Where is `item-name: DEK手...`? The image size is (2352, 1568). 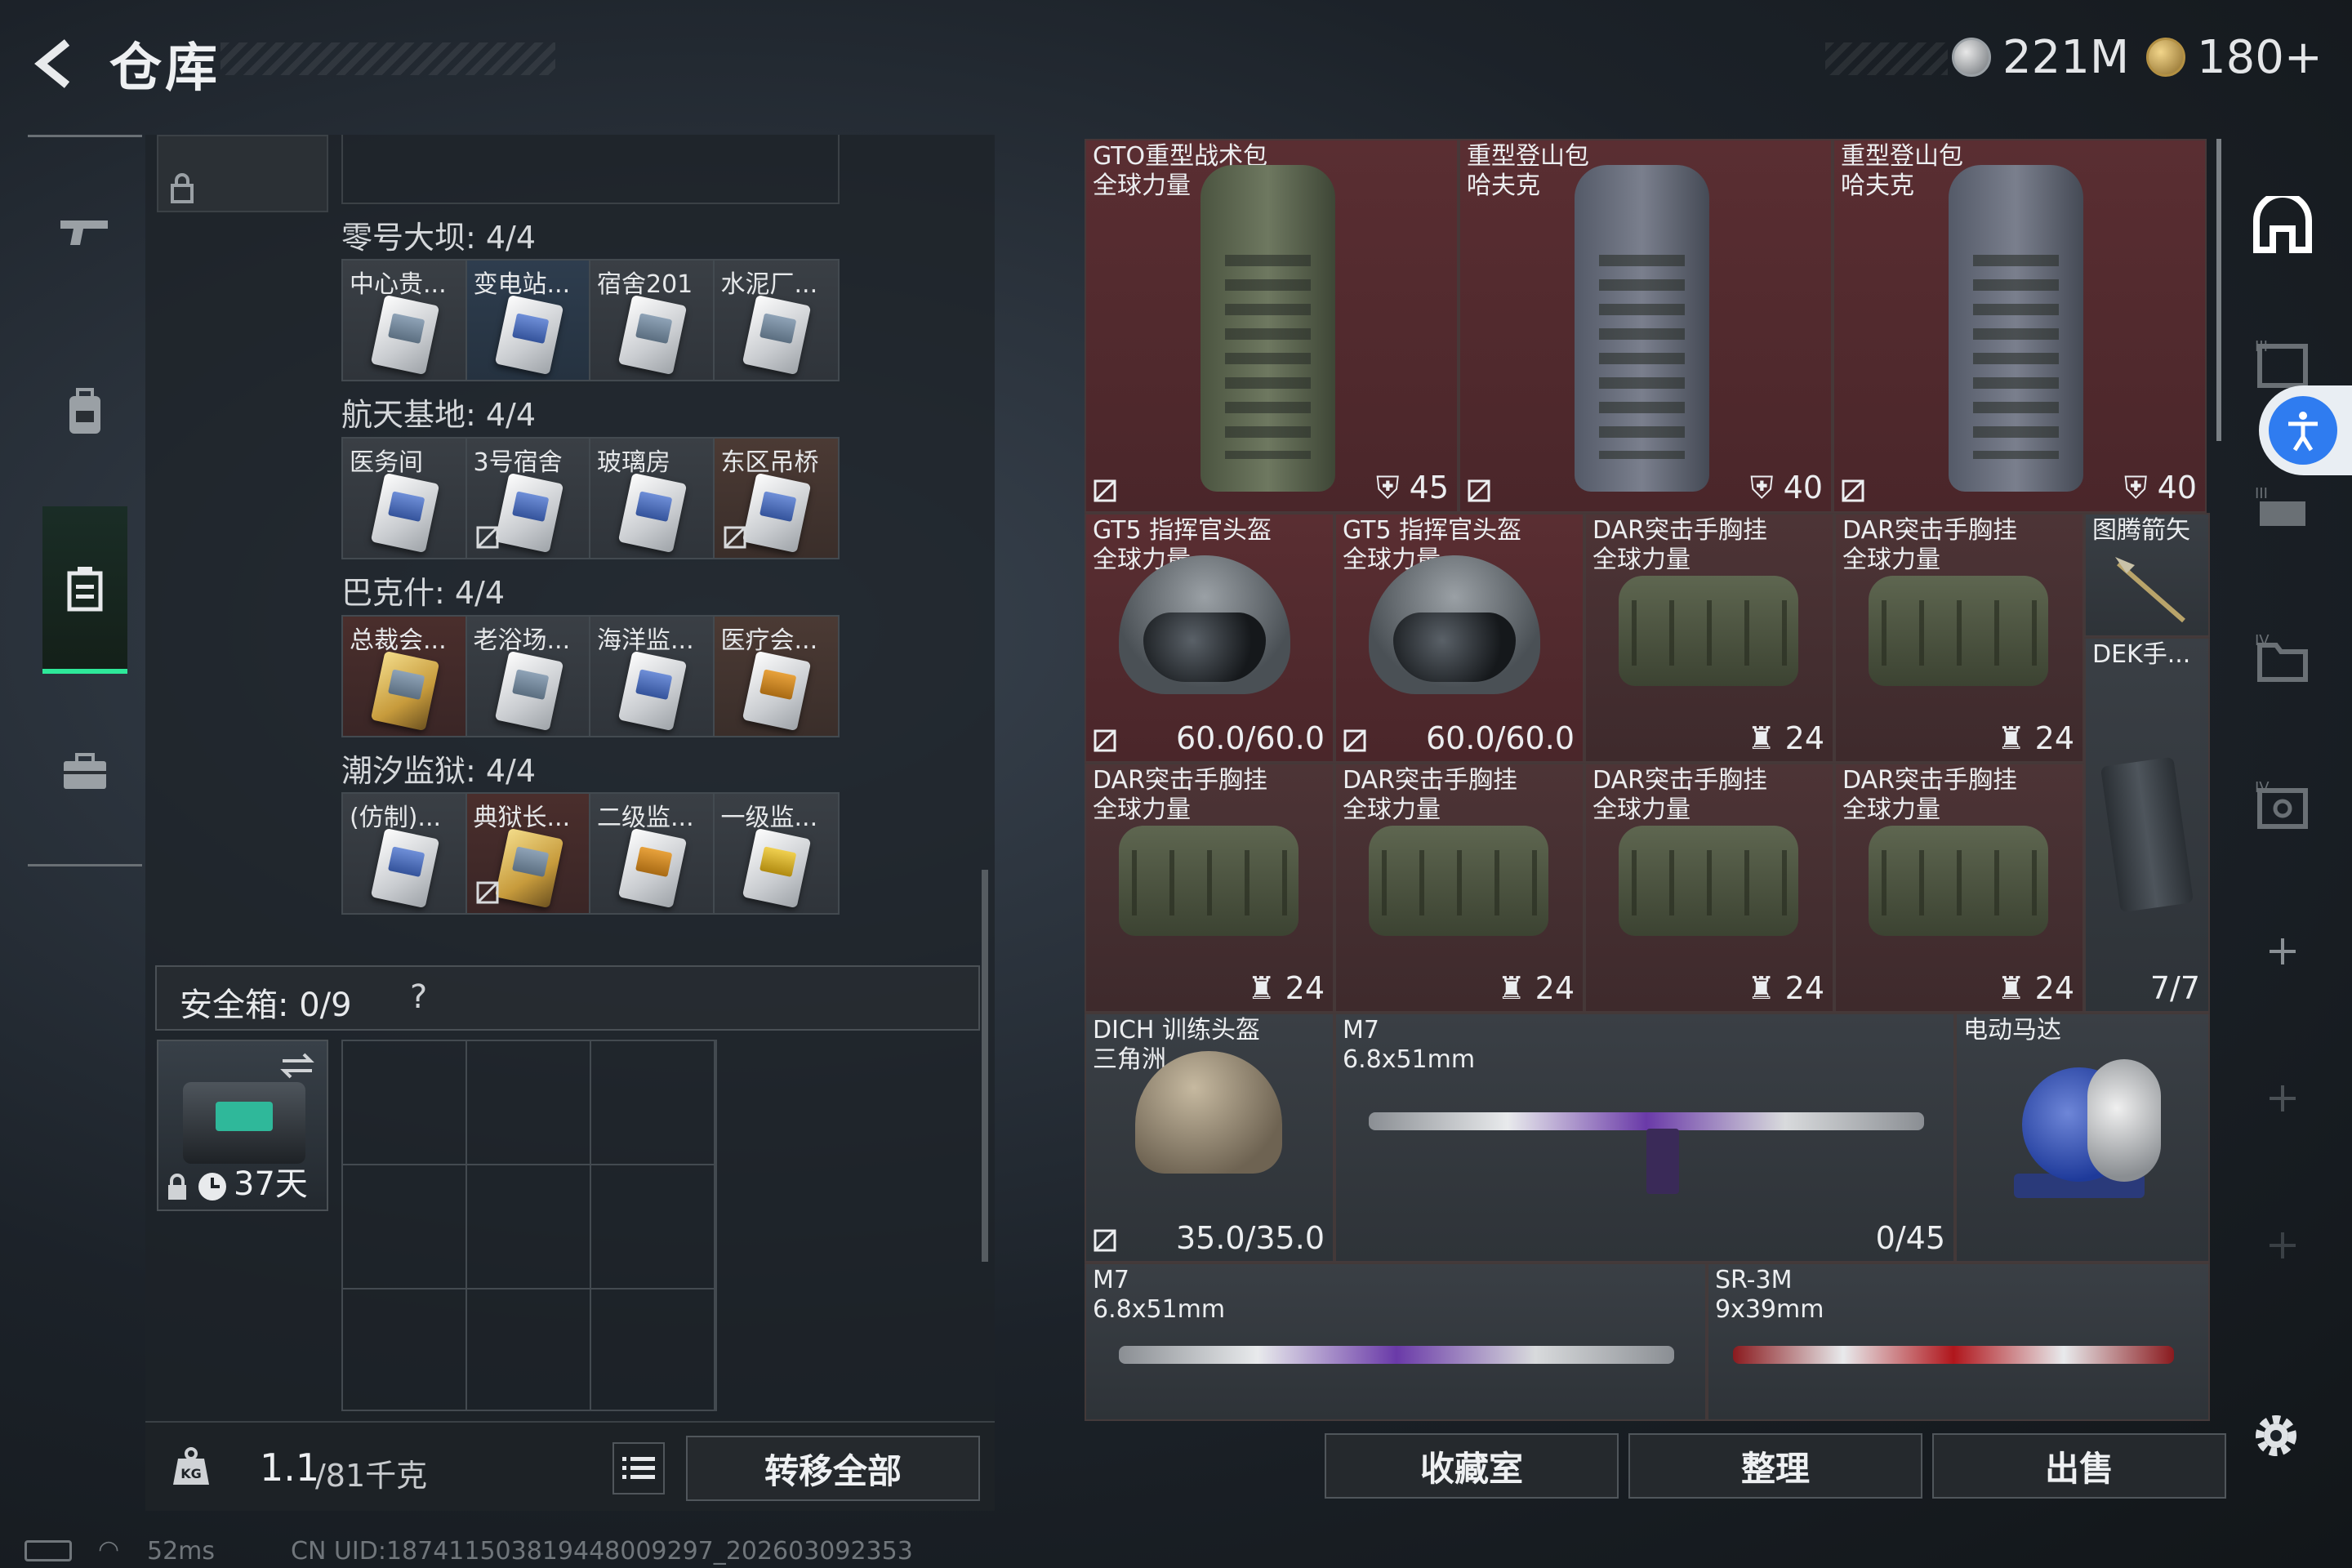 item-name: DEK手... is located at coordinates (2141, 654).